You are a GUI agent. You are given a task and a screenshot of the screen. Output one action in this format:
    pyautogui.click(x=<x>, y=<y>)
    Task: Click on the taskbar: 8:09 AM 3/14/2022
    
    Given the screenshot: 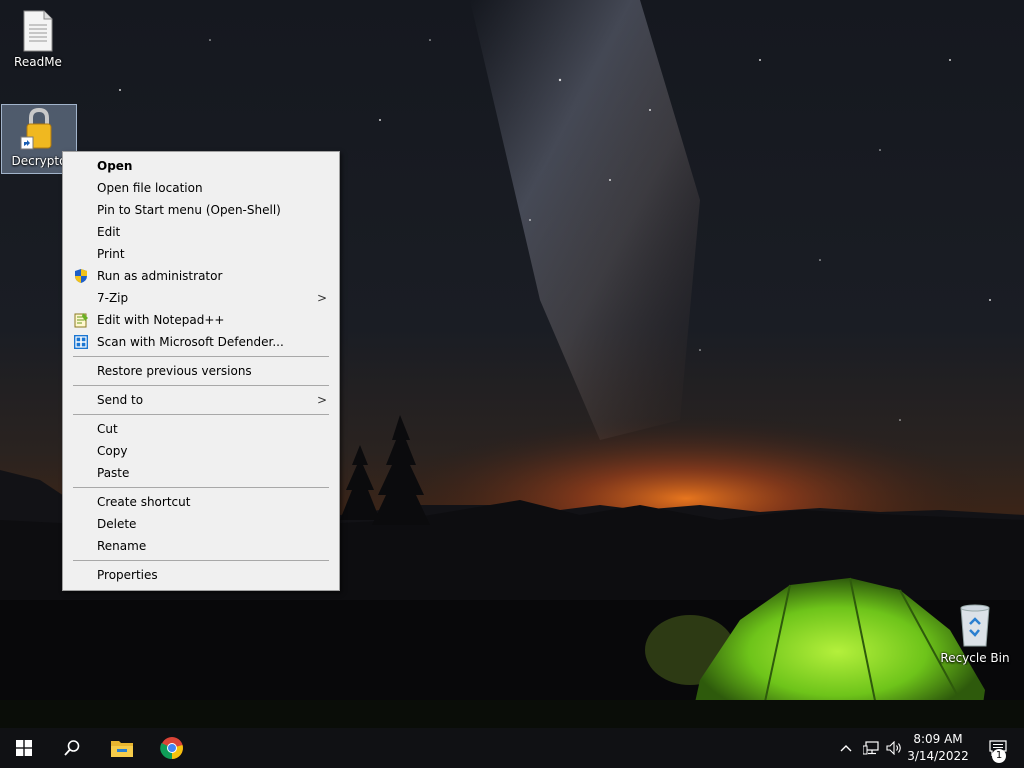 What is the action you would take?
    pyautogui.click(x=512, y=748)
    